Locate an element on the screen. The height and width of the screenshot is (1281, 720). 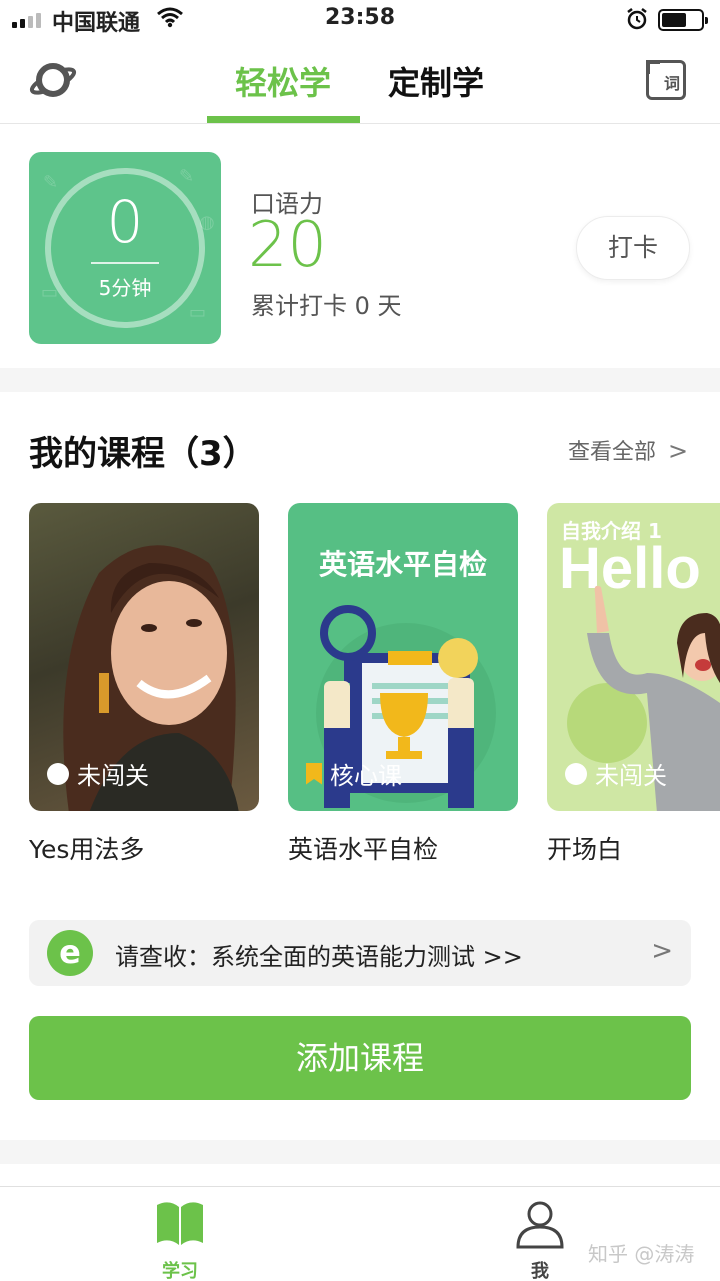
minutes-value: 0 is located at coordinates (125, 222).